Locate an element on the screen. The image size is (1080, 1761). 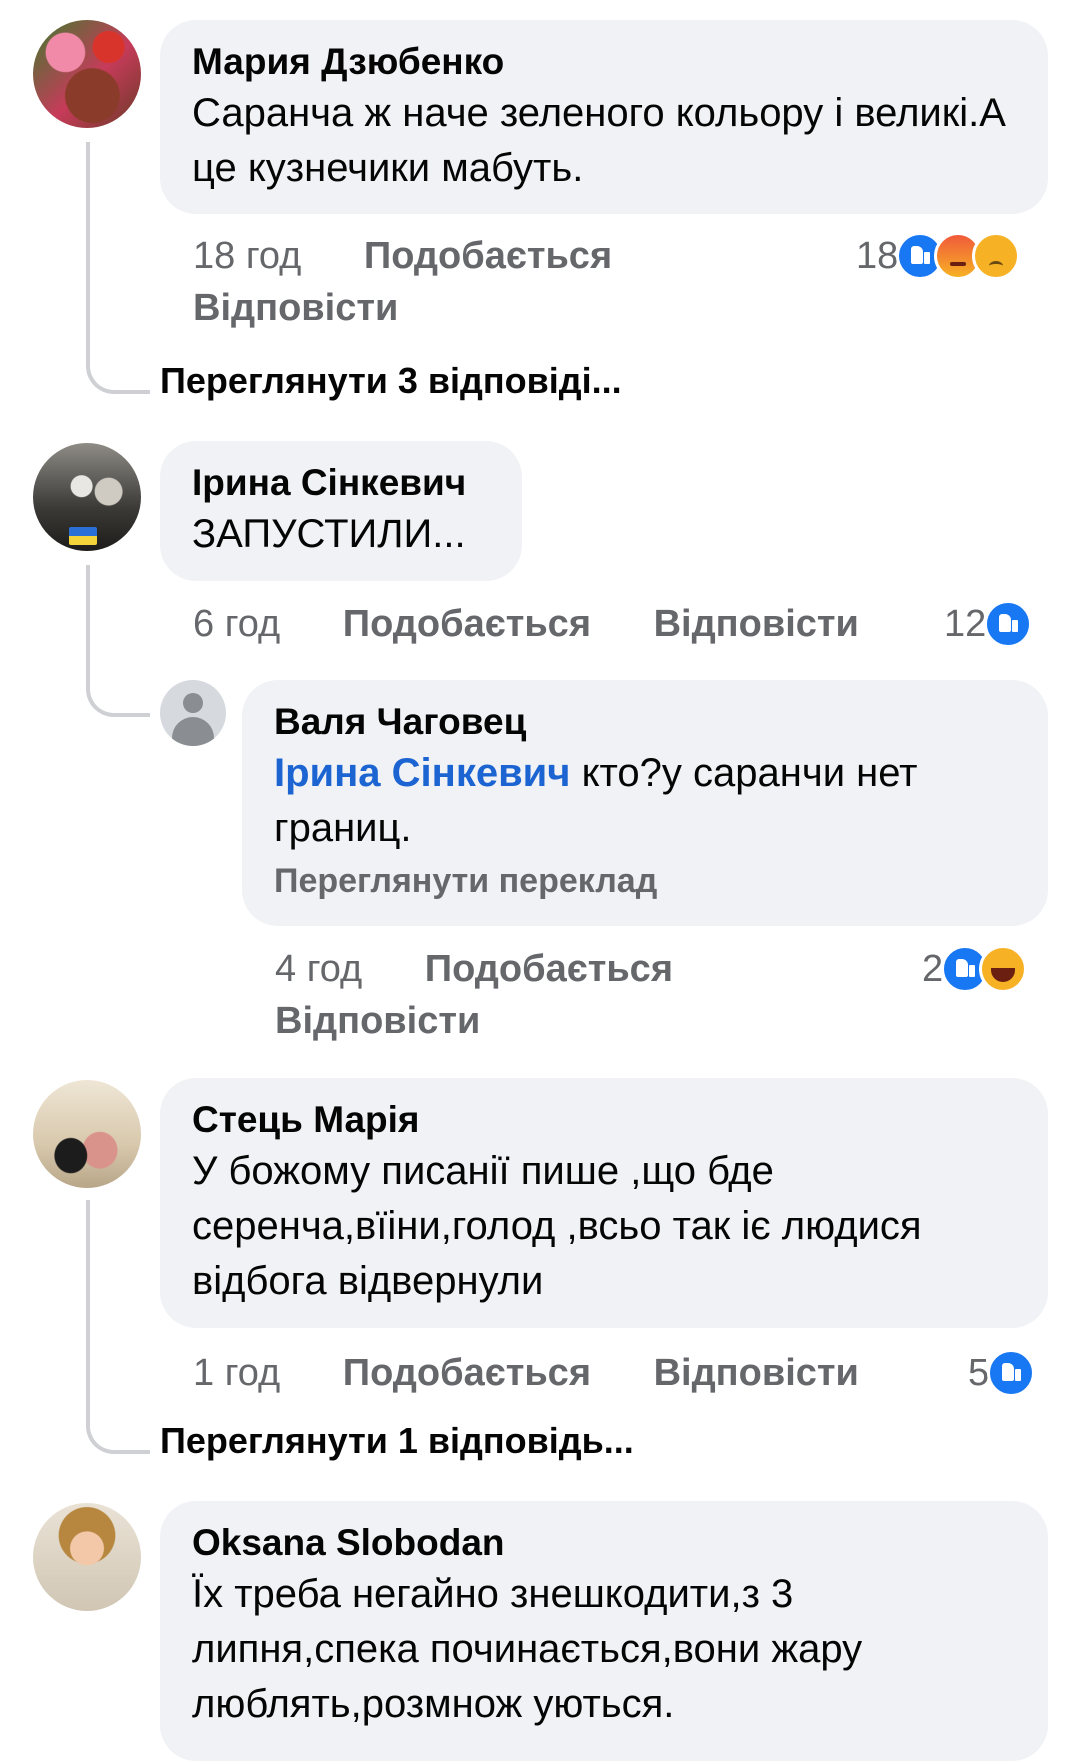
reactions-summary: 5 is located at coordinates (1002, 1373).